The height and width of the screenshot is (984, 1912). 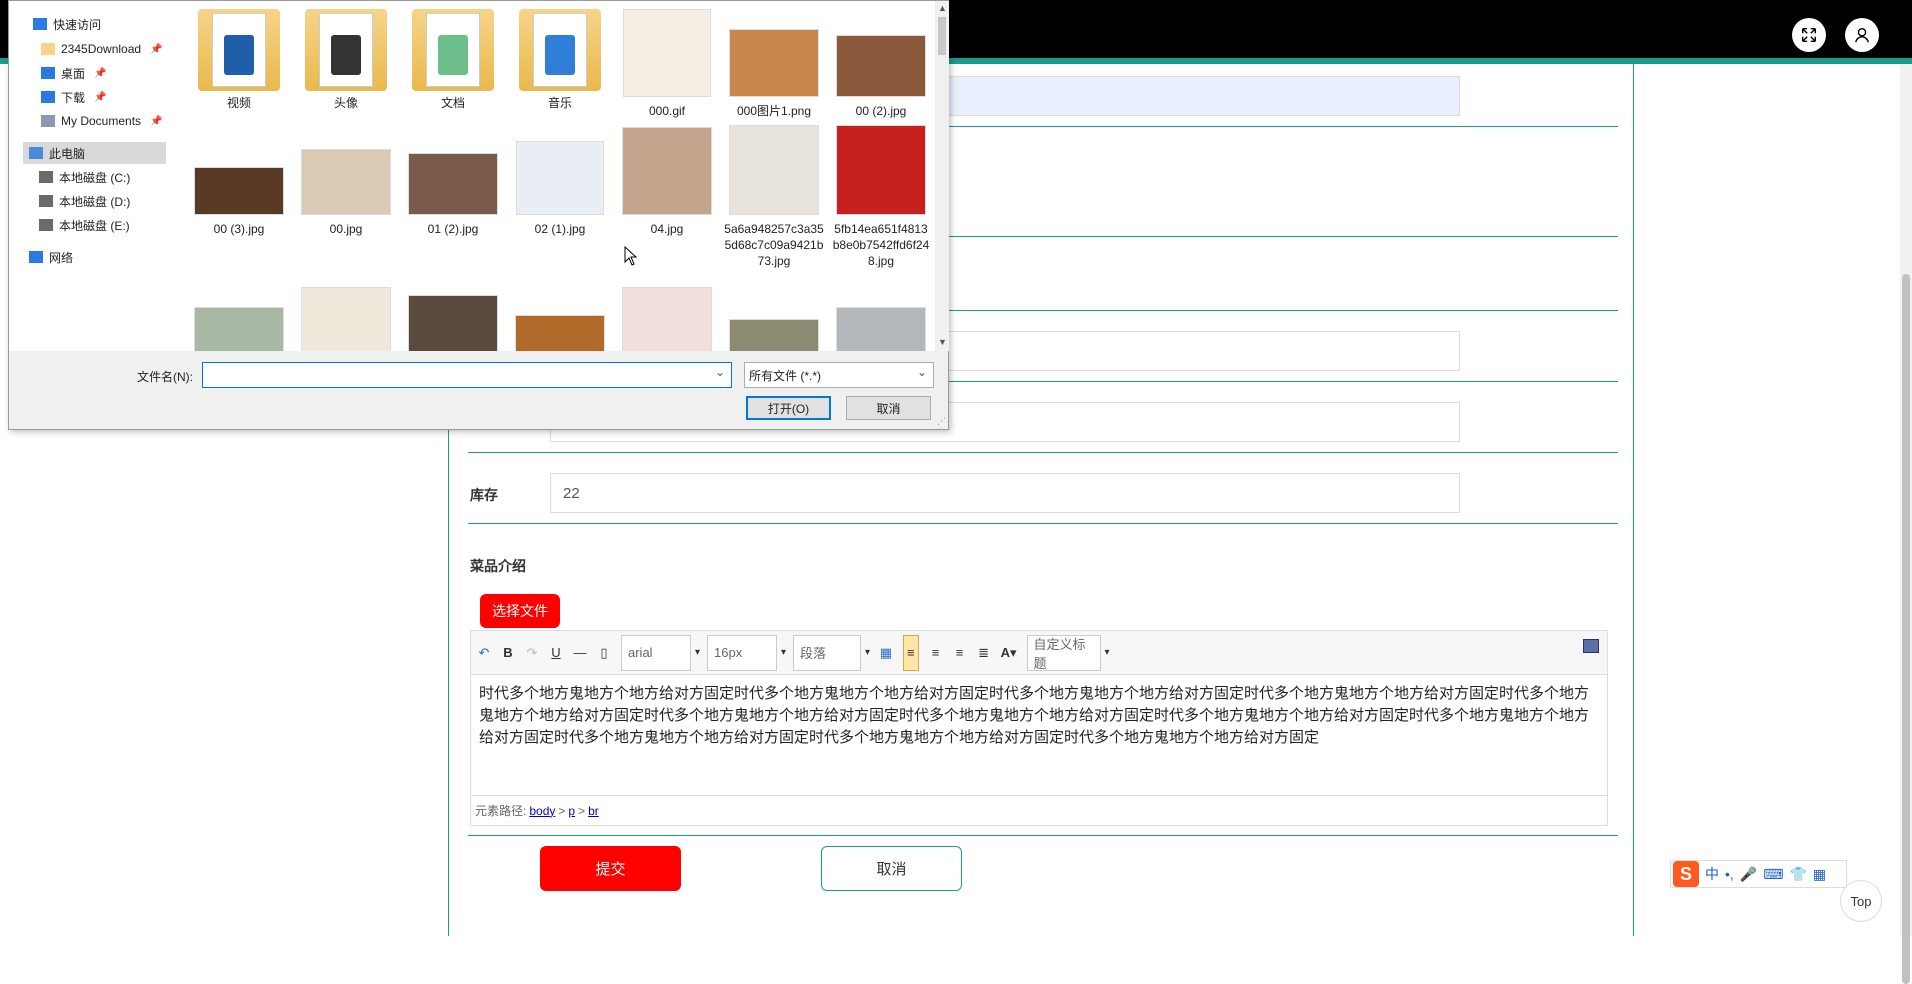 I want to click on file-item: 02 (1).jpg, so click(x=560, y=179).